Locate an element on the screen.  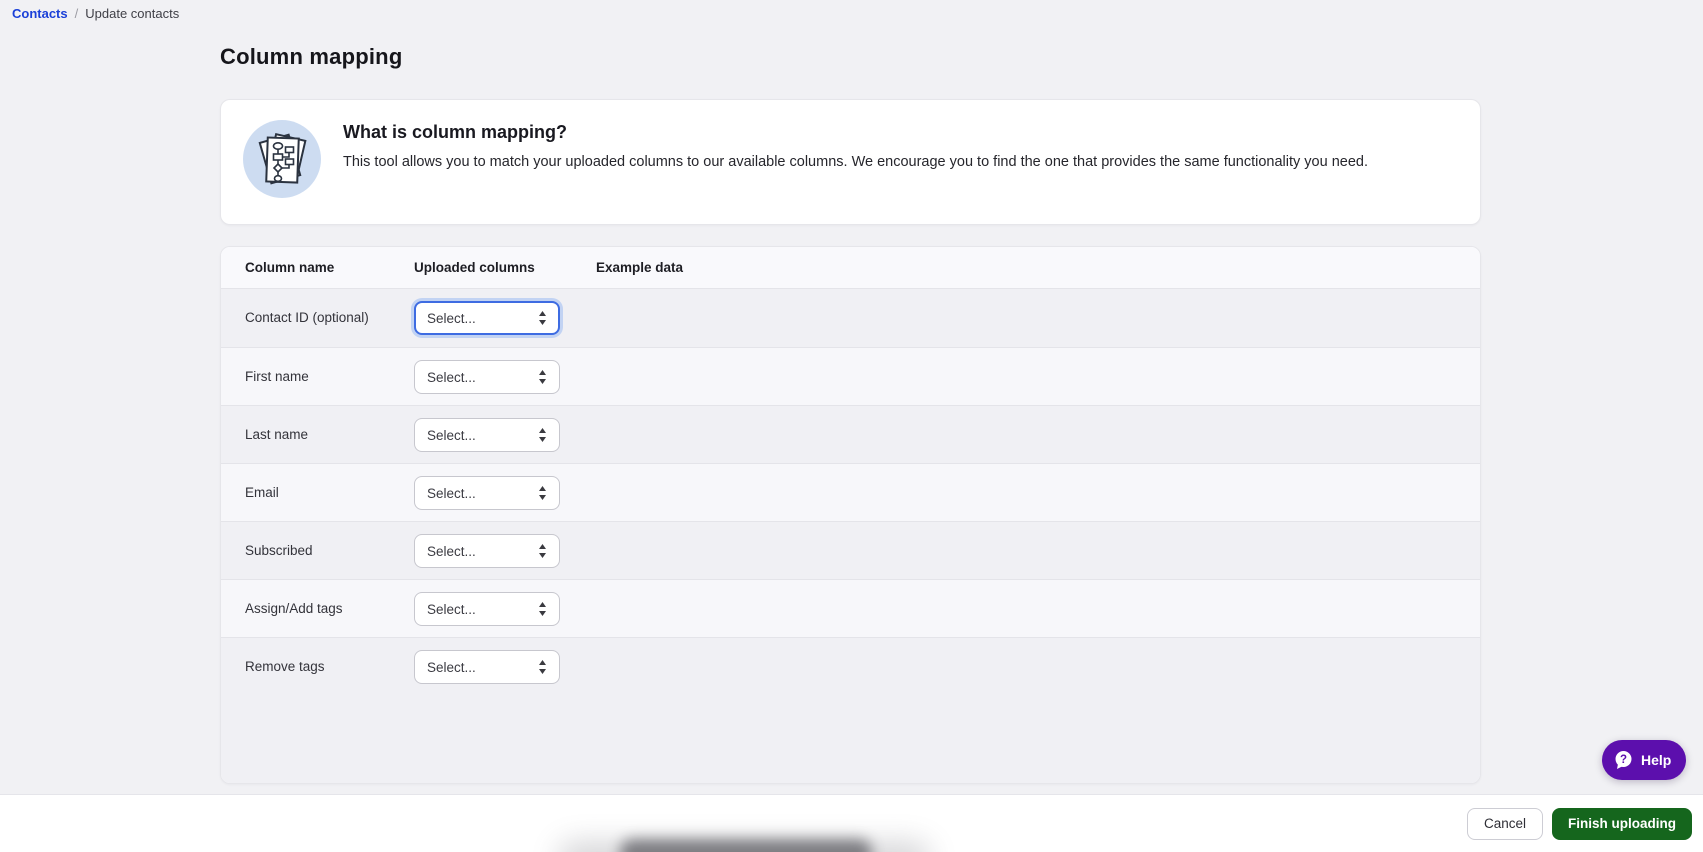
help-button-label: Help is located at coordinates (1656, 760).